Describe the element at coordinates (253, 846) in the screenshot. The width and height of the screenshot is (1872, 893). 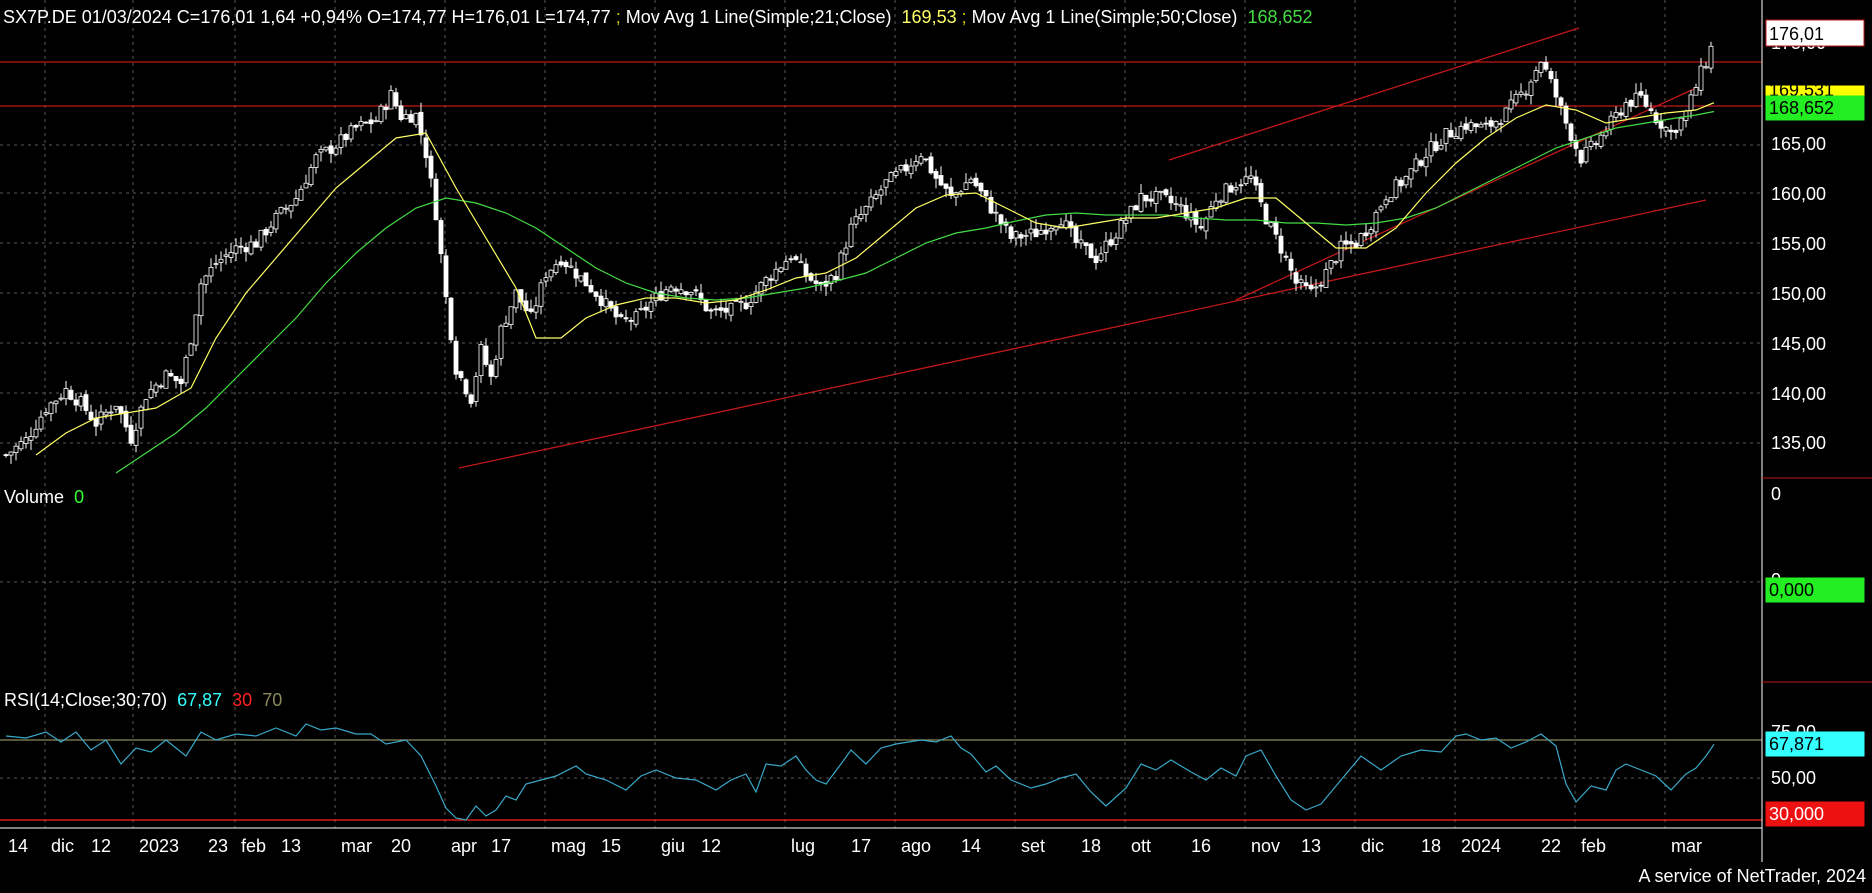
I see `date-label: feb` at that location.